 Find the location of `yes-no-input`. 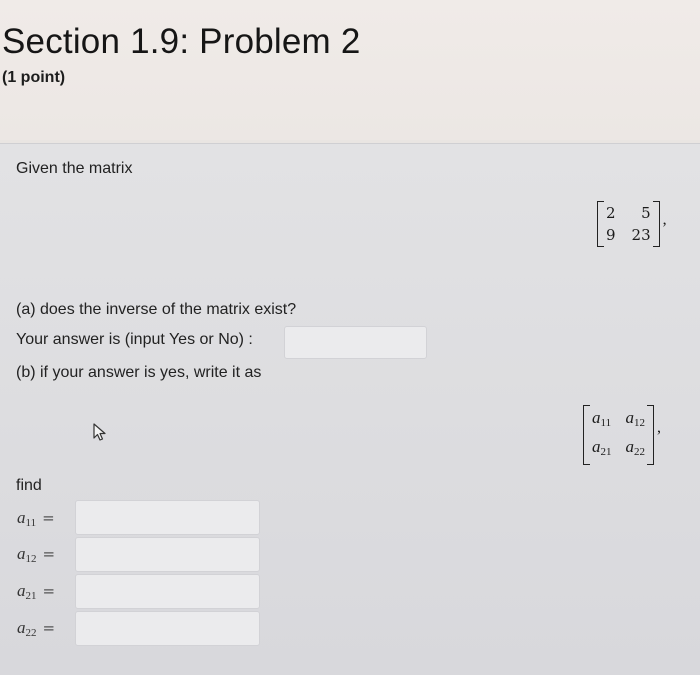

yes-no-input is located at coordinates (355, 342).